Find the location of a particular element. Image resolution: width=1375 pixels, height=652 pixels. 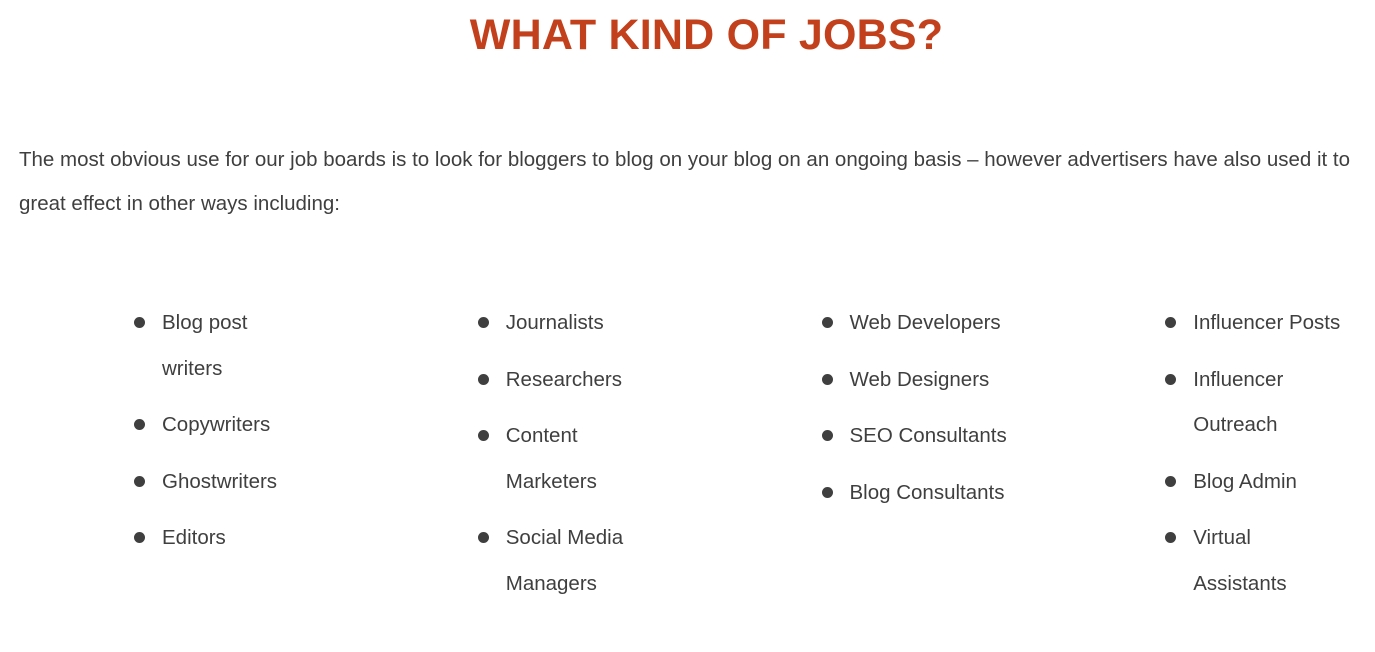

list-item: Web Developers is located at coordinates (921, 323).